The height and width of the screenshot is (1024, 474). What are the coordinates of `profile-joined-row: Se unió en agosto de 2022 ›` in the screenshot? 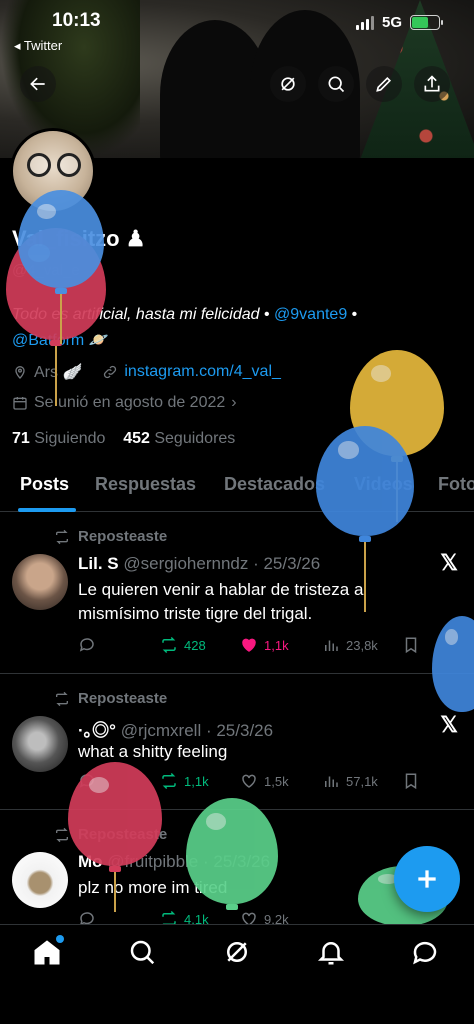 It's located at (124, 403).